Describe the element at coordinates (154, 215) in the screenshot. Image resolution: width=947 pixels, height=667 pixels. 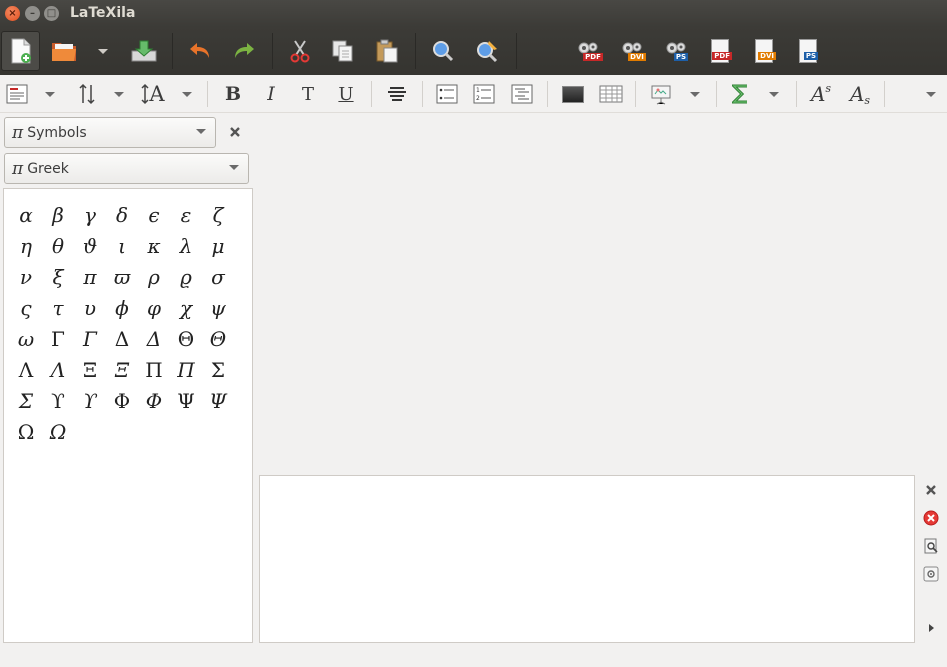
I see `greek-symbol: ϵ` at that location.